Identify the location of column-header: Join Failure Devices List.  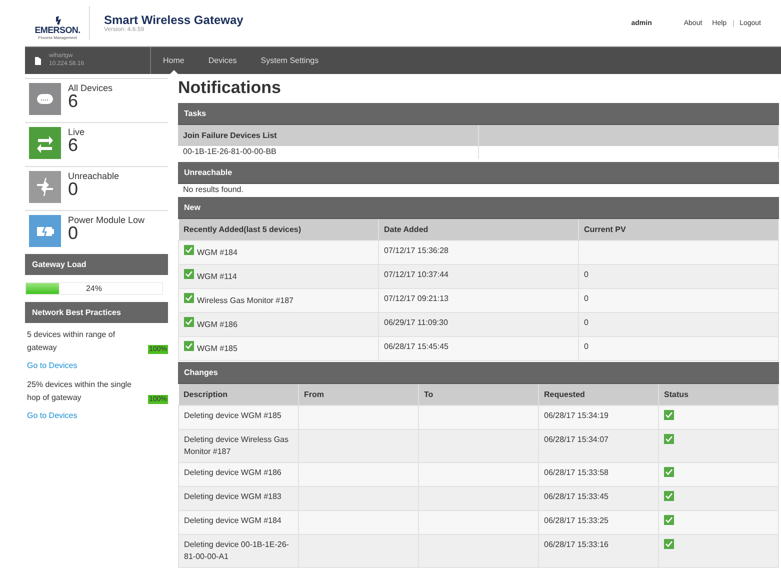
(328, 135).